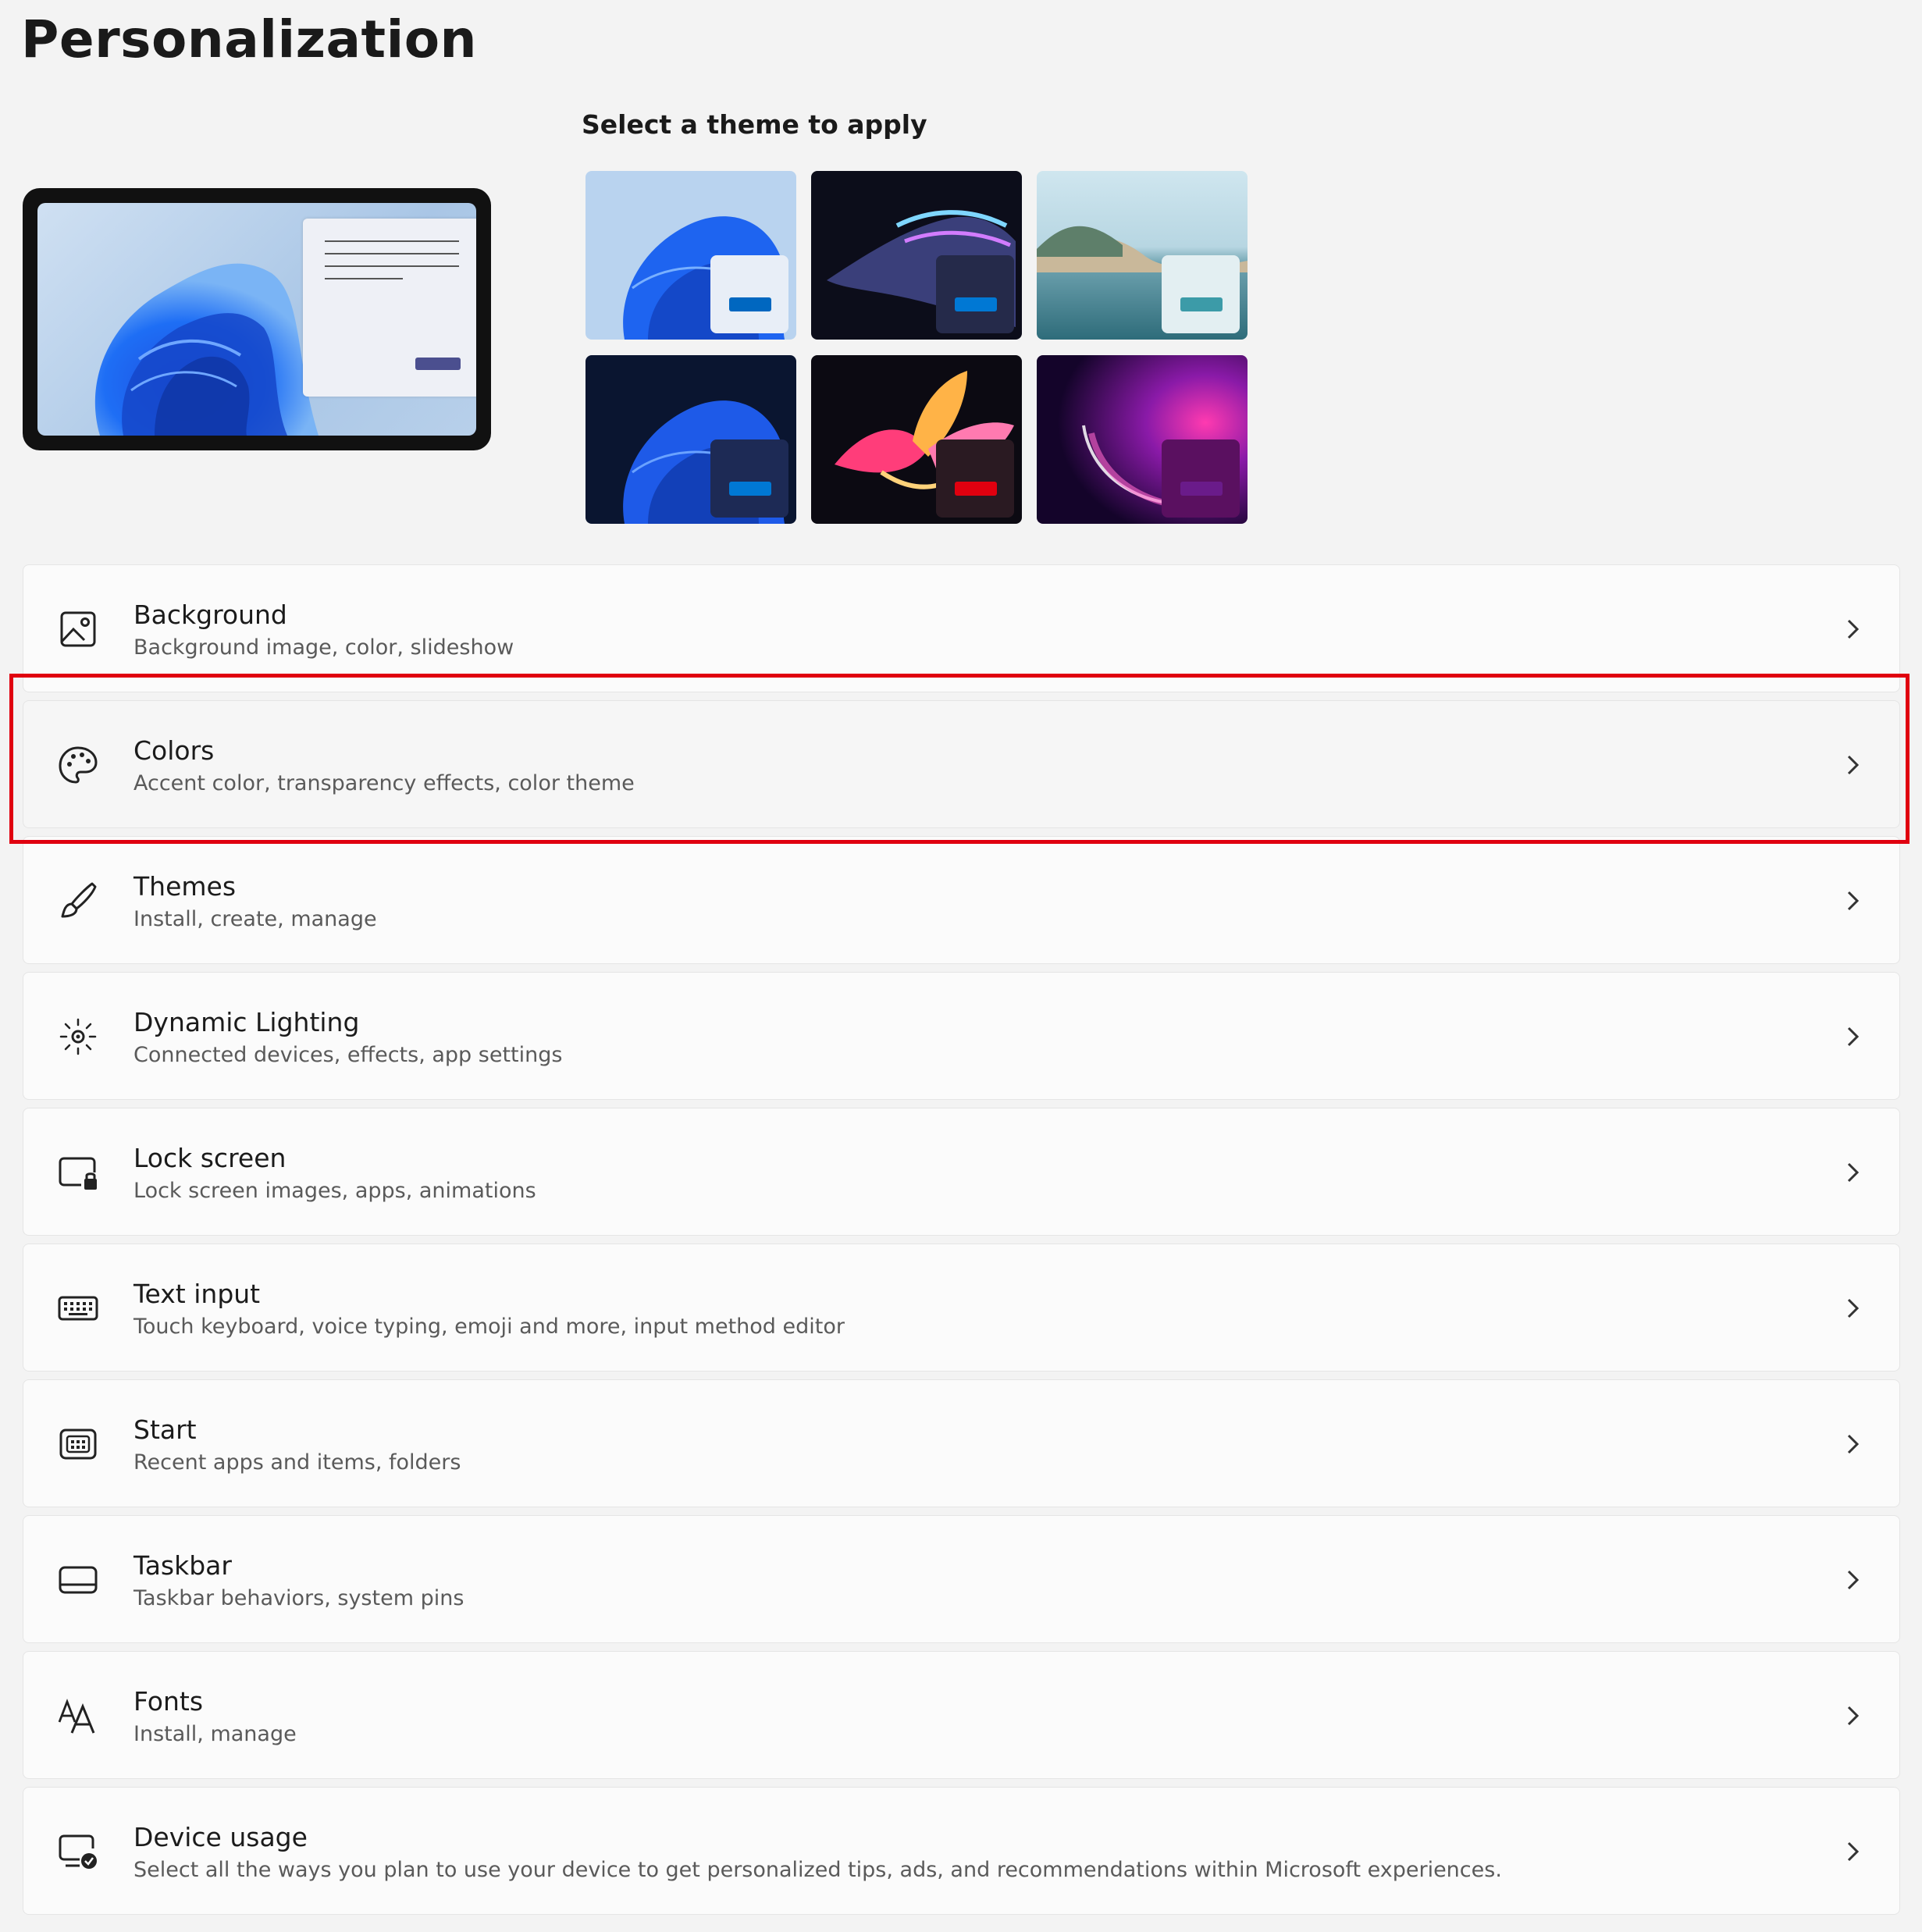  I want to click on setting-title: Device usage, so click(221, 1837).